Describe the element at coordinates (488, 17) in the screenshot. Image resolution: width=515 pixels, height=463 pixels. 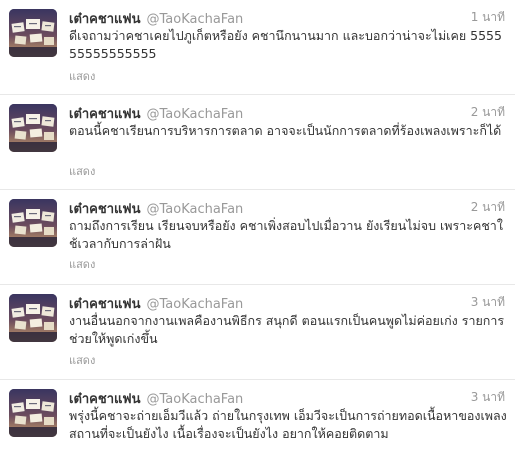
I see `tweet-timestamp: 1 นาที` at that location.